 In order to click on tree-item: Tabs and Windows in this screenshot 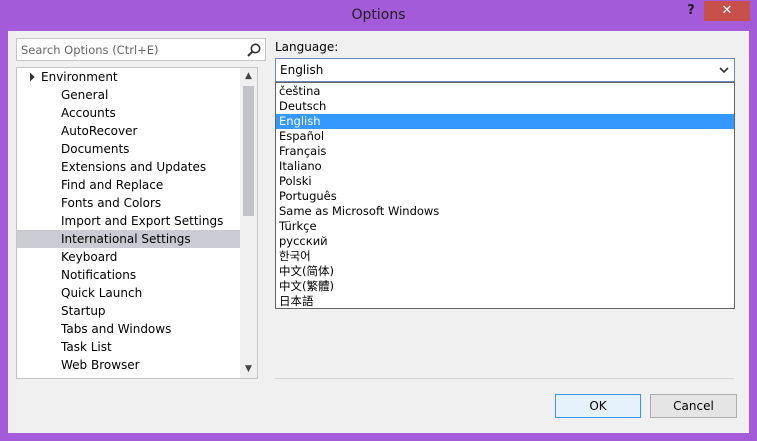, I will do `click(128, 329)`.